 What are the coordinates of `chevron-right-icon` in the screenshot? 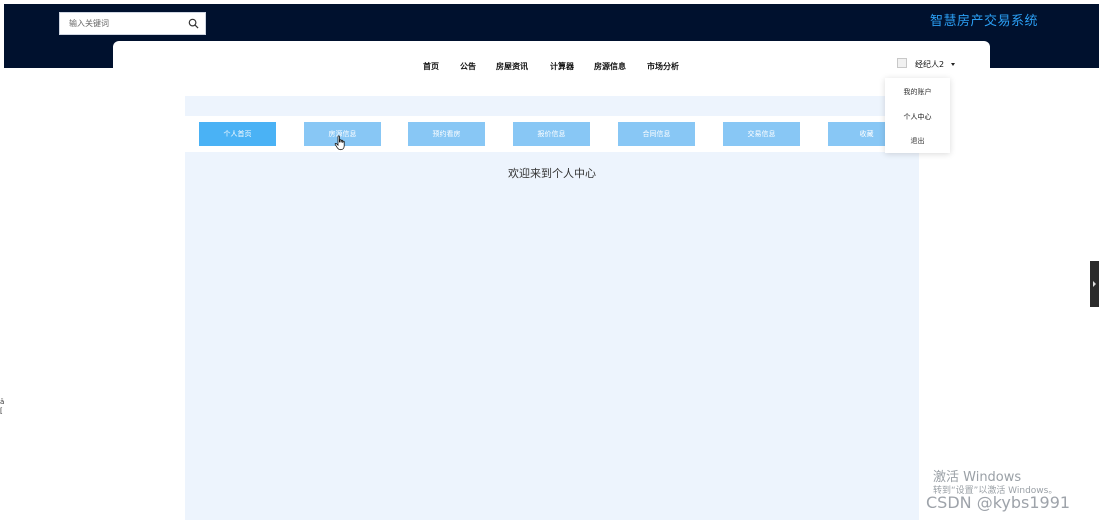 It's located at (1094, 284).